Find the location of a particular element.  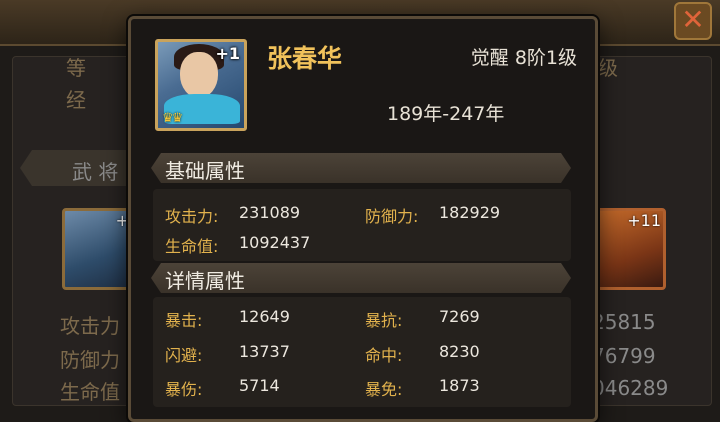

crit-immune-value: 1873 is located at coordinates (459, 385).